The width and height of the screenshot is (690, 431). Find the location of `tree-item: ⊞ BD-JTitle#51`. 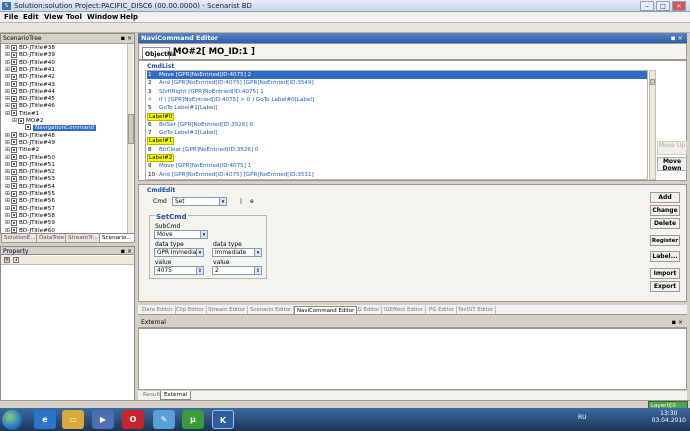

tree-item: ⊞ BD-JTitle#51 is located at coordinates (30, 164).